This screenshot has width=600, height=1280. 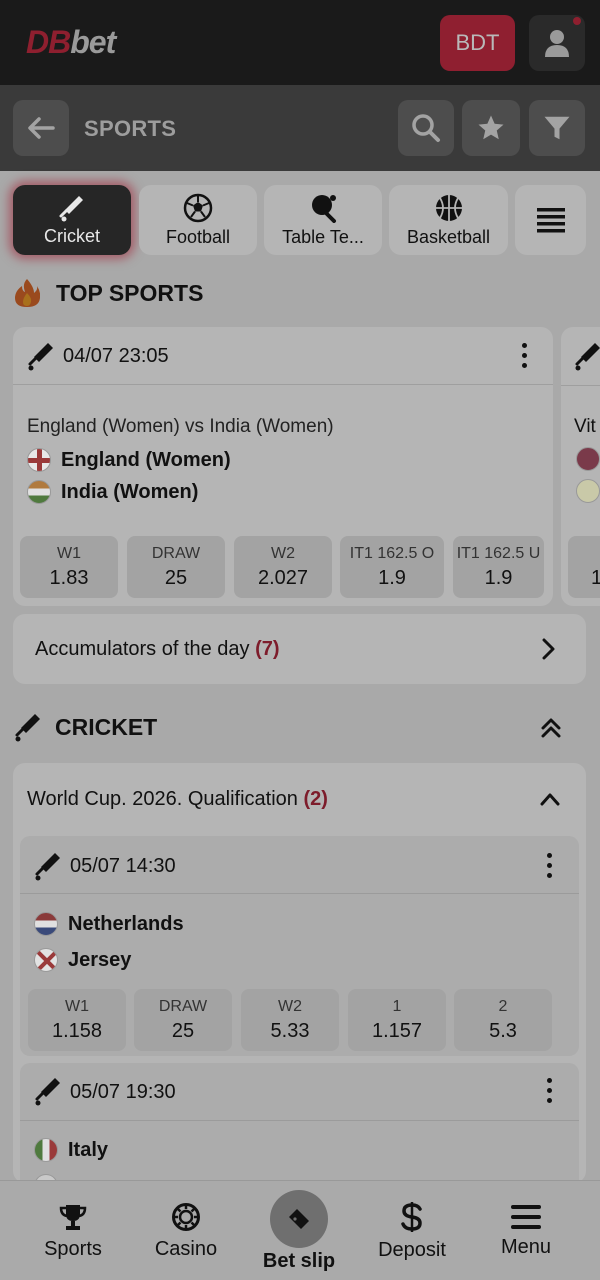 I want to click on bet-slip-badge, so click(x=299, y=1218).